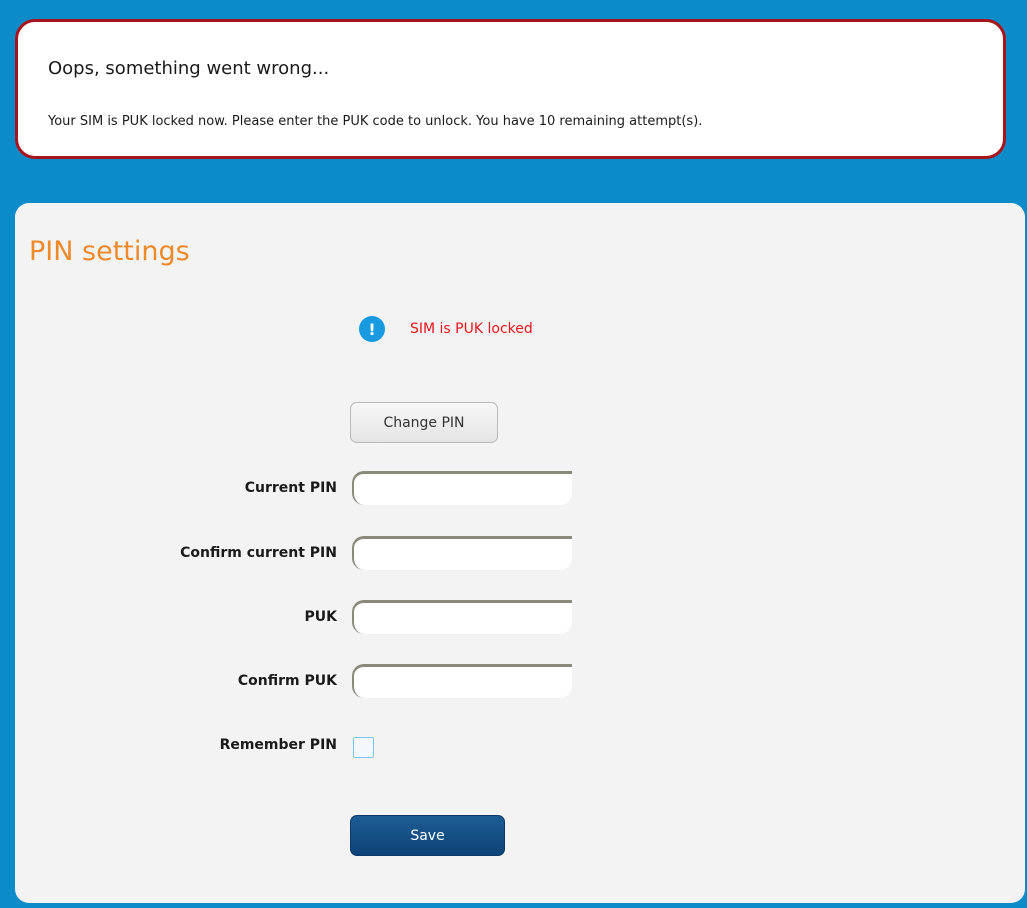 The image size is (1027, 908). I want to click on confirm-puk-input, so click(462, 681).